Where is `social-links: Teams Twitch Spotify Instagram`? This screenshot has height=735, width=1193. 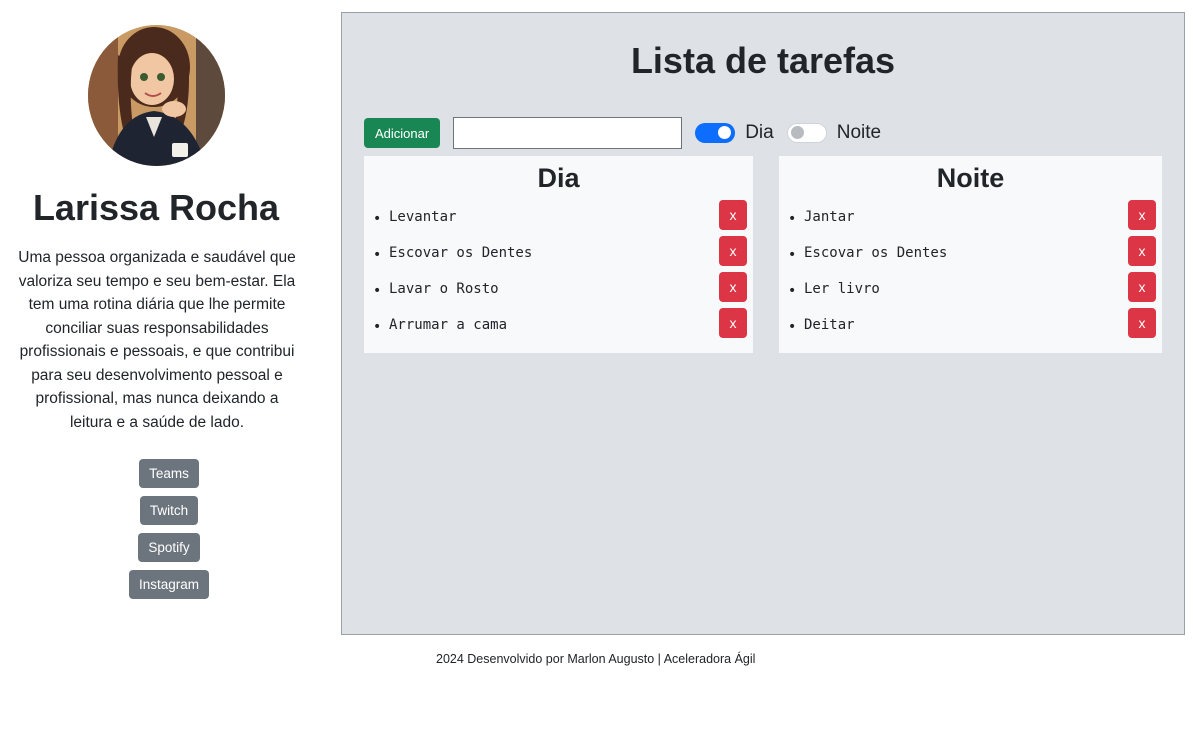
social-links: Teams Twitch Spotify Instagram is located at coordinates (169, 533).